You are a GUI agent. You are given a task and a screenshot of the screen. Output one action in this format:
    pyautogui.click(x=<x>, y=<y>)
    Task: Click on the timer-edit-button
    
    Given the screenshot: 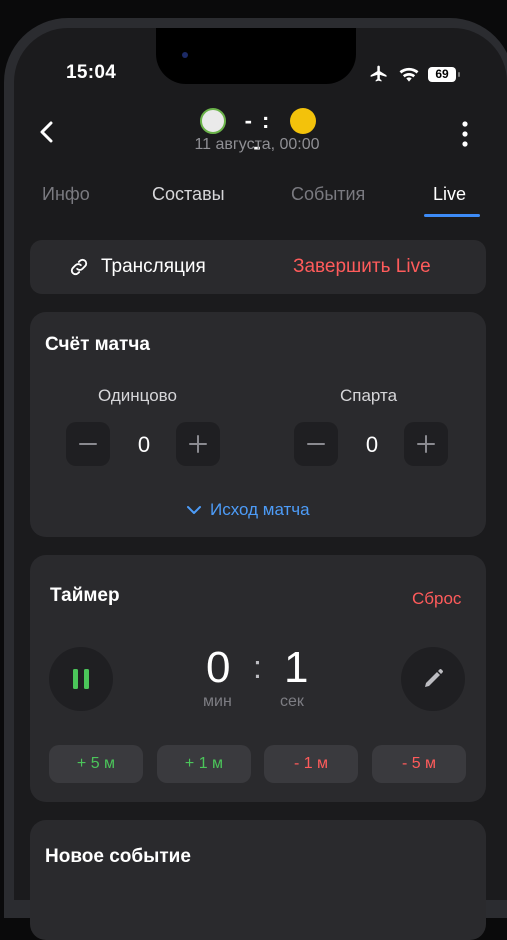 What is the action you would take?
    pyautogui.click(x=433, y=679)
    